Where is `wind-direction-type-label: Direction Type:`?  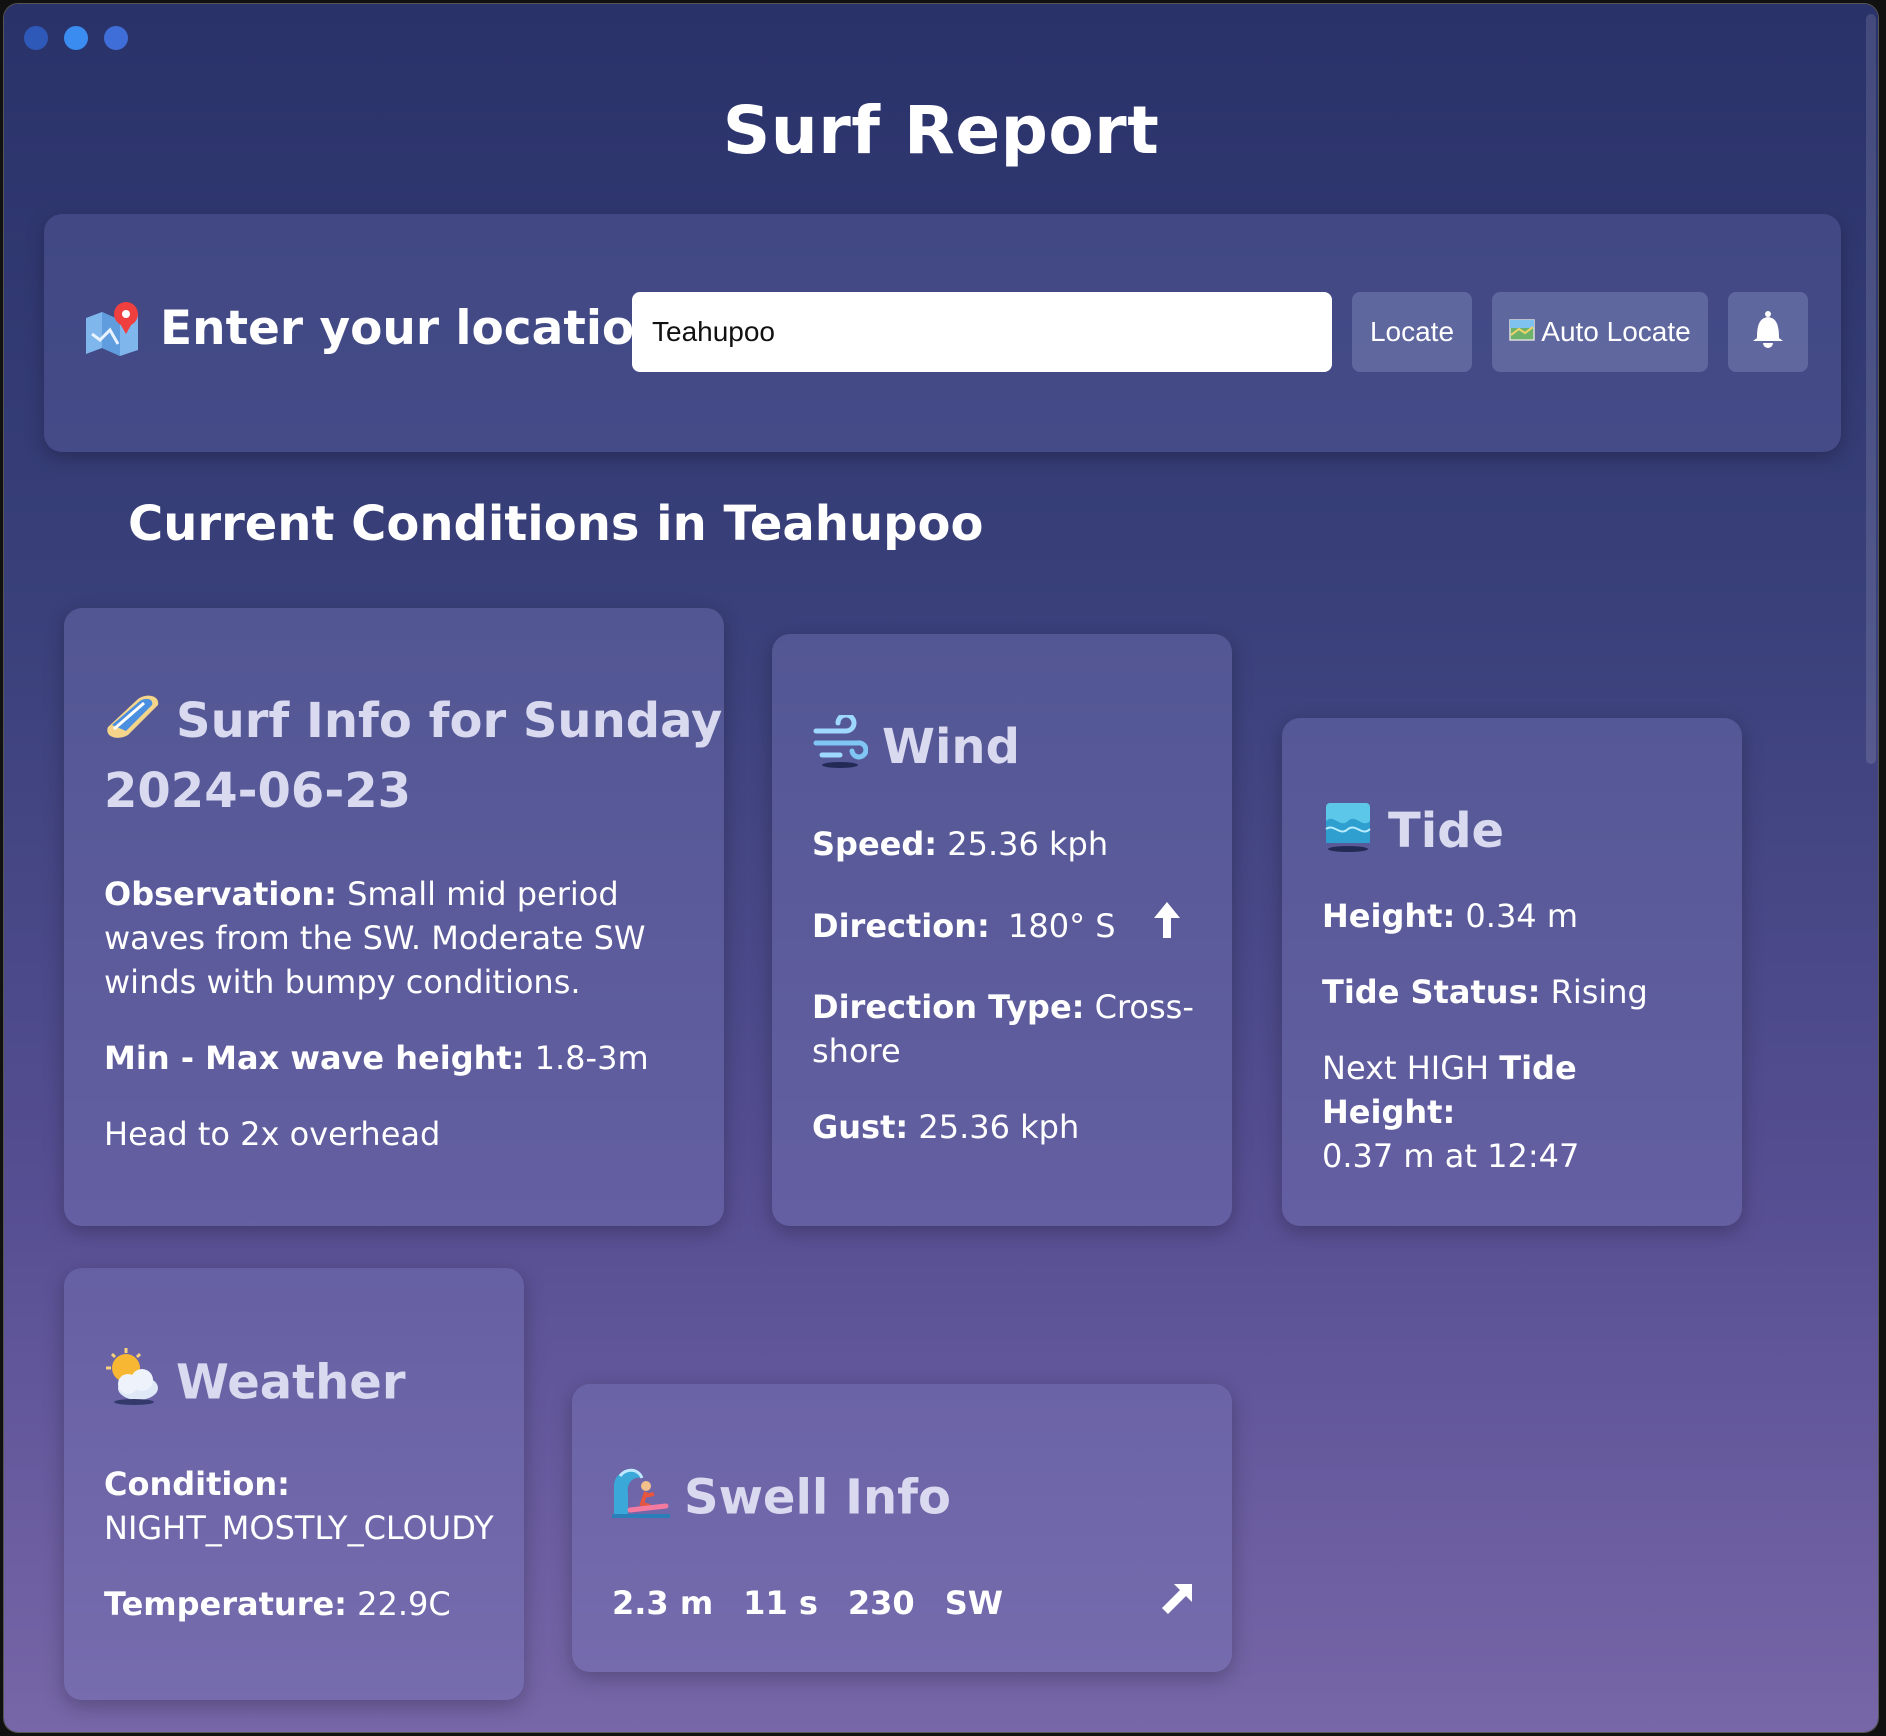 wind-direction-type-label: Direction Type: is located at coordinates (948, 1007).